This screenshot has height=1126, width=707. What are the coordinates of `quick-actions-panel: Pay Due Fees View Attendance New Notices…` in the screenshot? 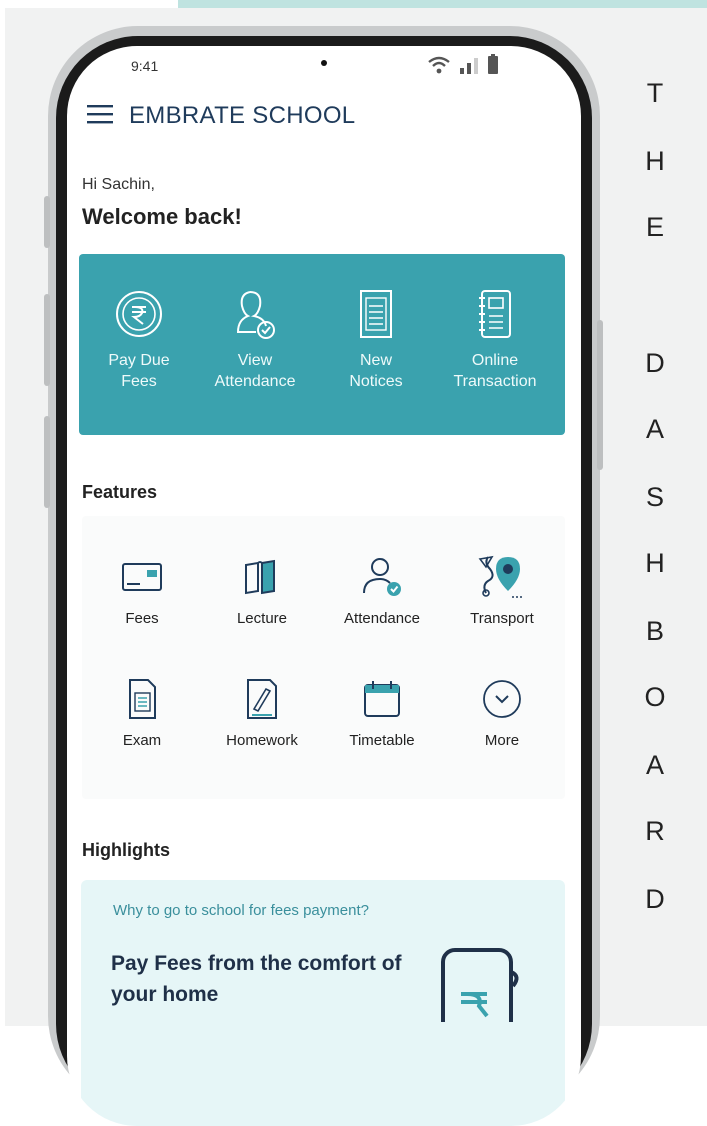 It's located at (322, 344).